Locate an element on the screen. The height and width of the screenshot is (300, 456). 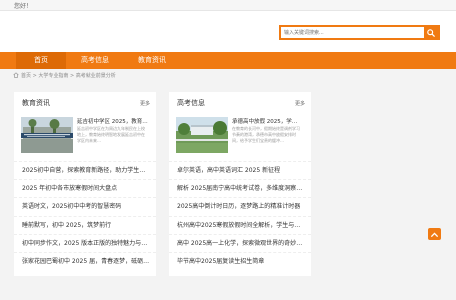
search-box is located at coordinates (359, 32).